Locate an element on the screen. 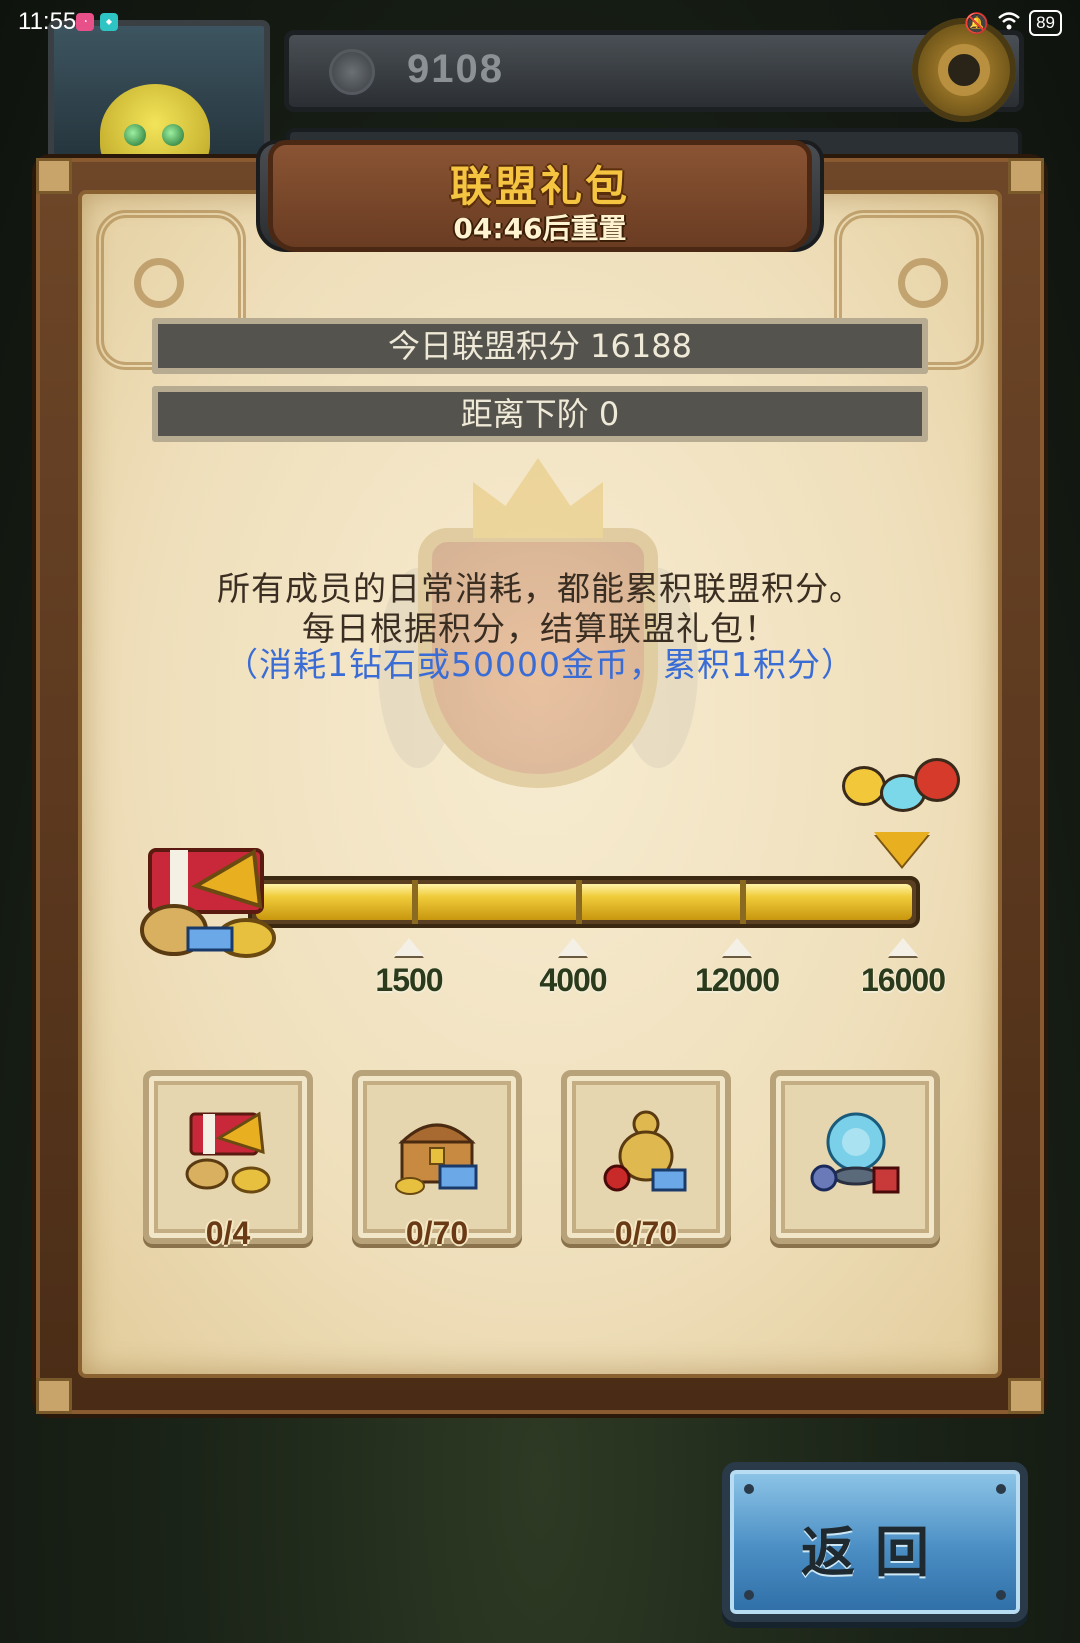 The image size is (1080, 1643). reward-tile-1: 0/4 is located at coordinates (228, 1160).